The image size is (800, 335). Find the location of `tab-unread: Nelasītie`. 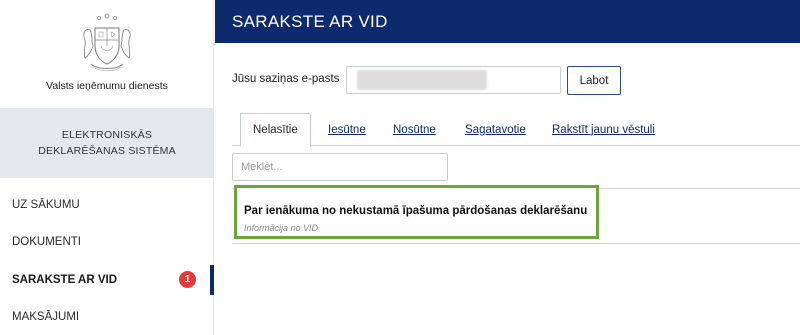

tab-unread: Nelasītie is located at coordinates (275, 130).